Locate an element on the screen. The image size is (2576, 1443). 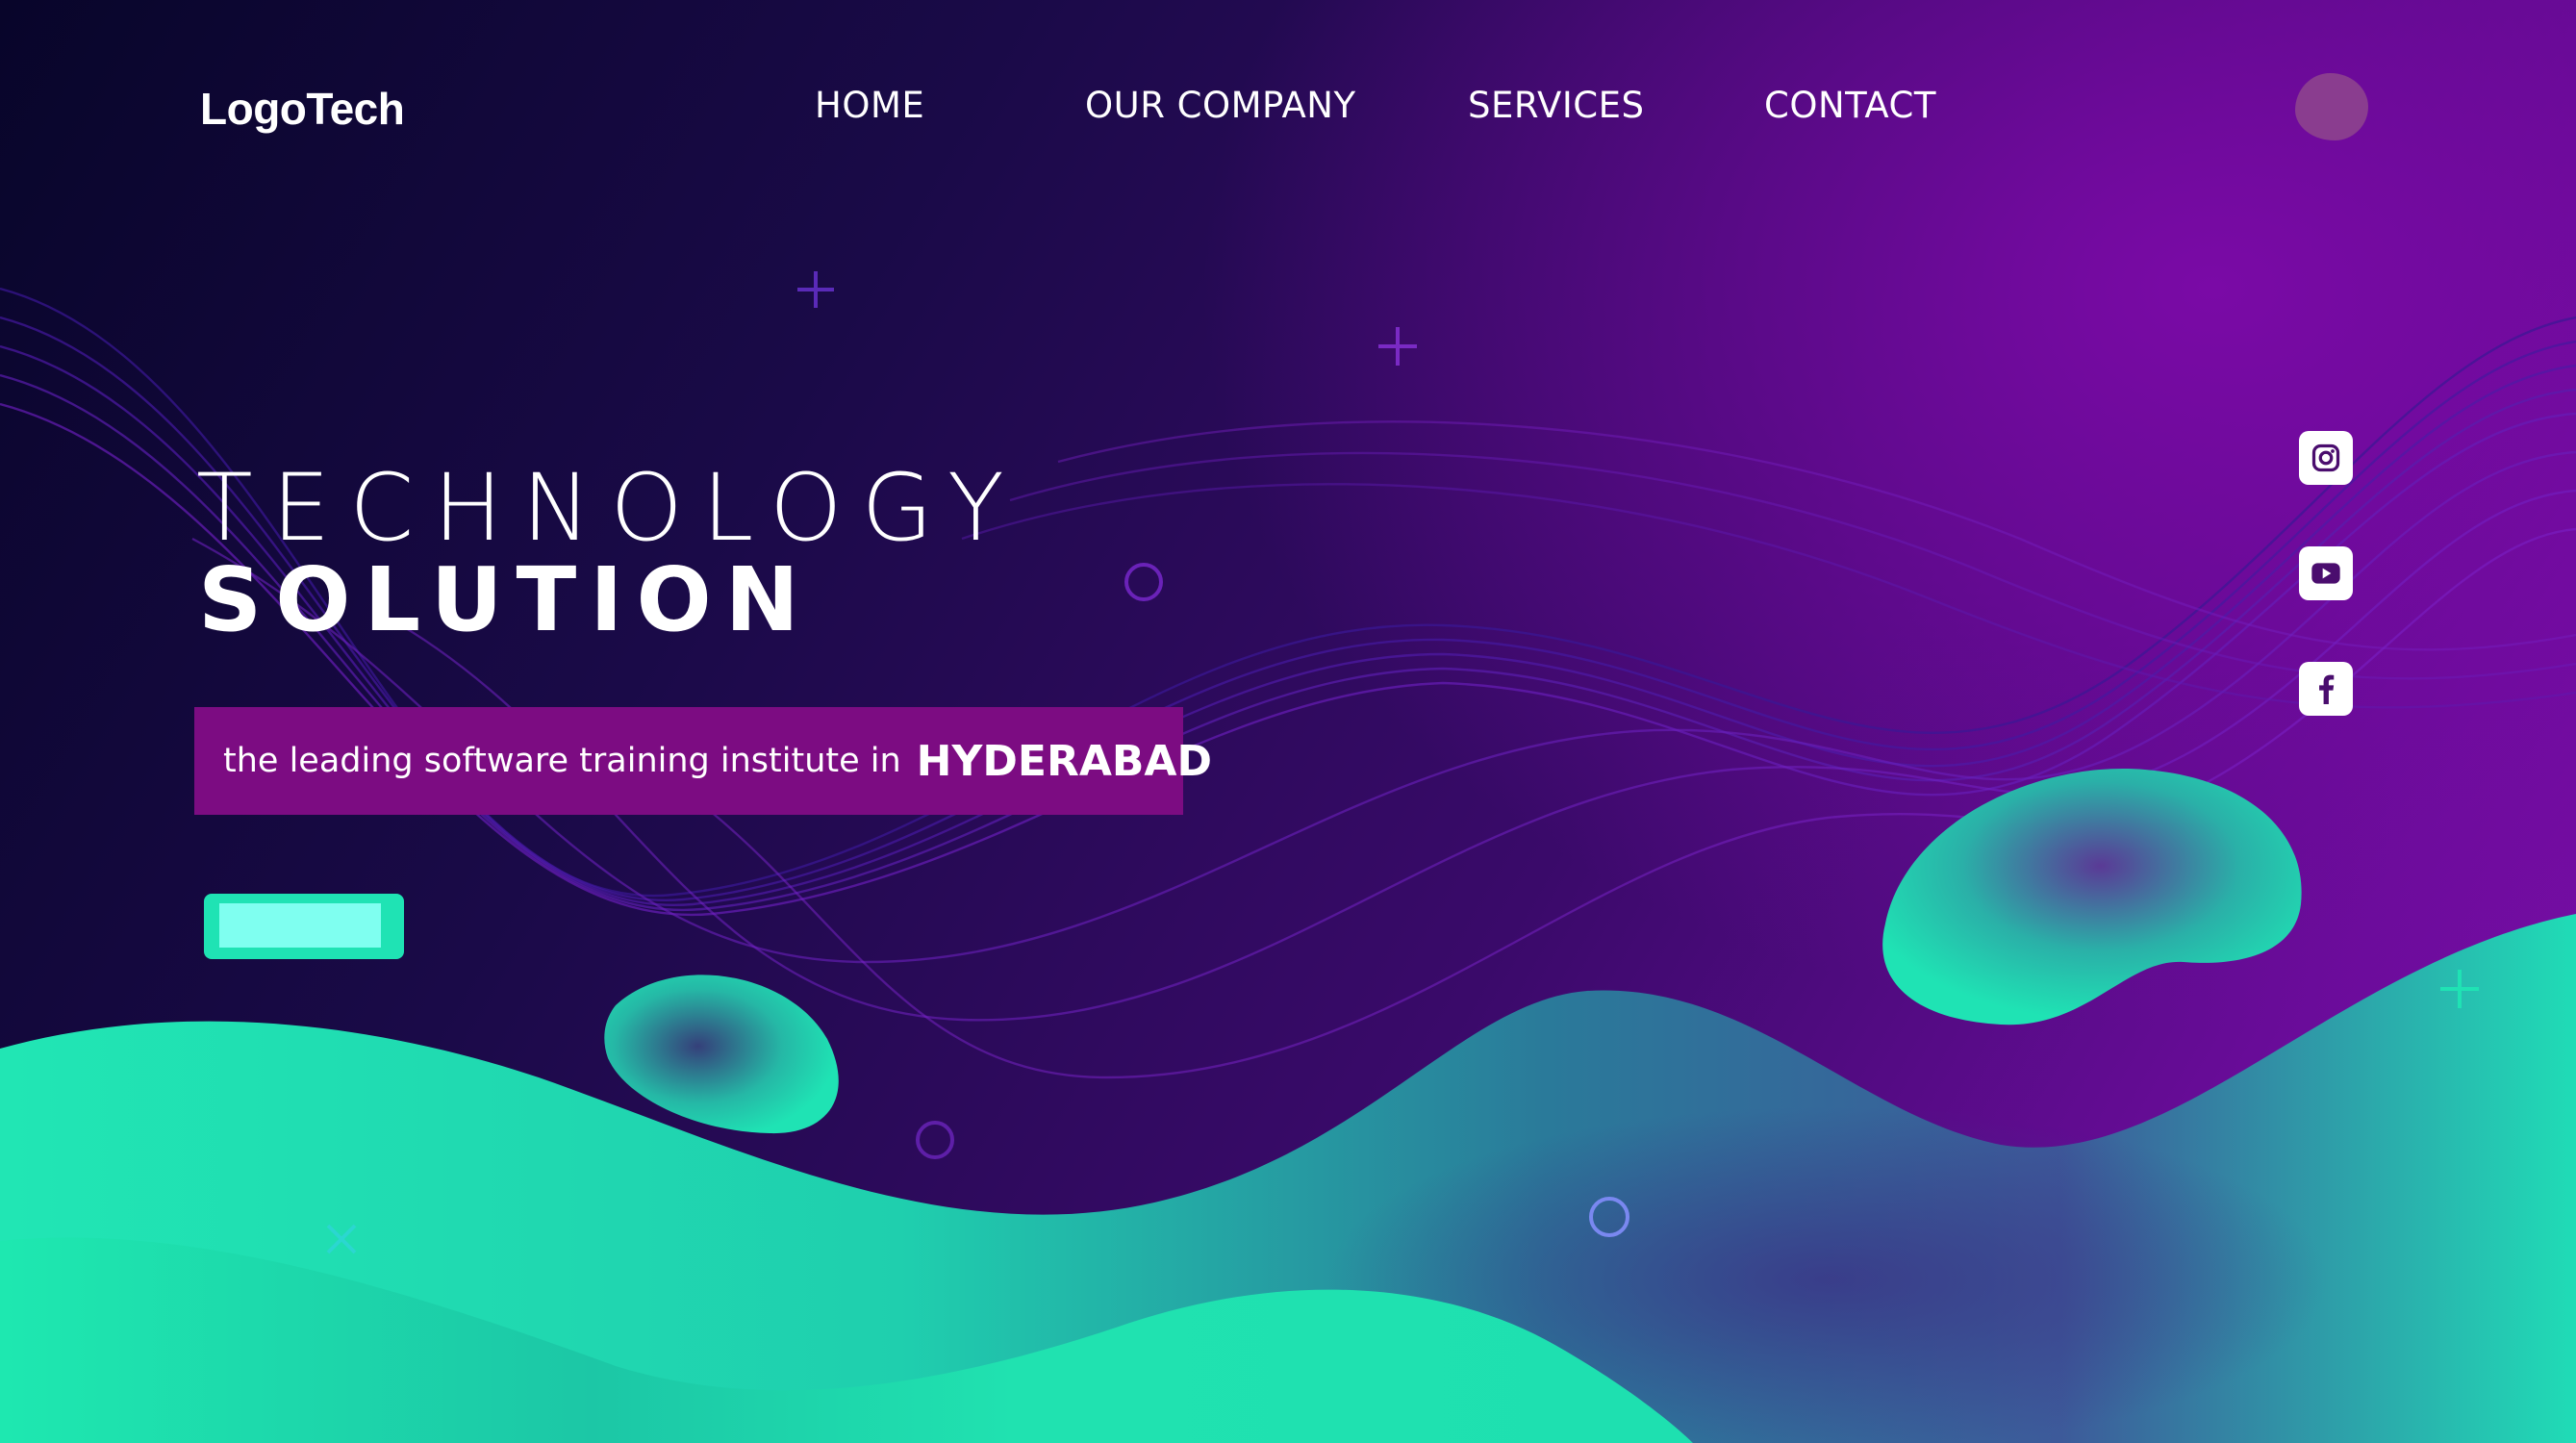
nav-services: SERVICES is located at coordinates (1556, 105).